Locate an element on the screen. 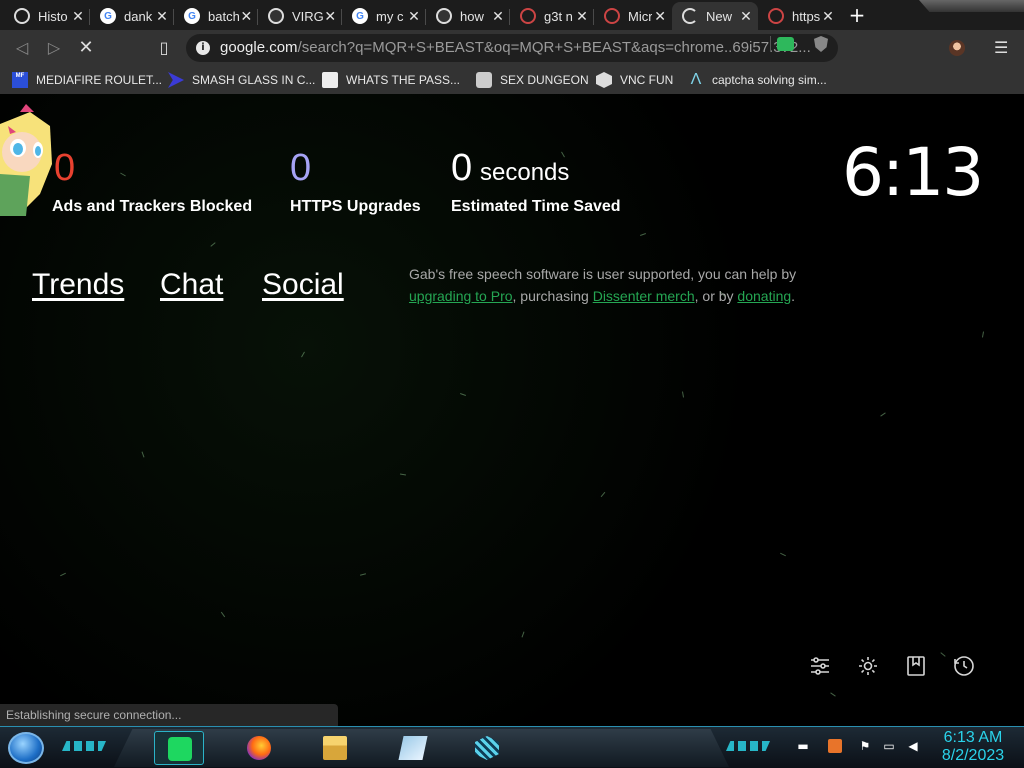 The height and width of the screenshot is (768, 1024). tab-virg: VIRG ✕ is located at coordinates (300, 16).